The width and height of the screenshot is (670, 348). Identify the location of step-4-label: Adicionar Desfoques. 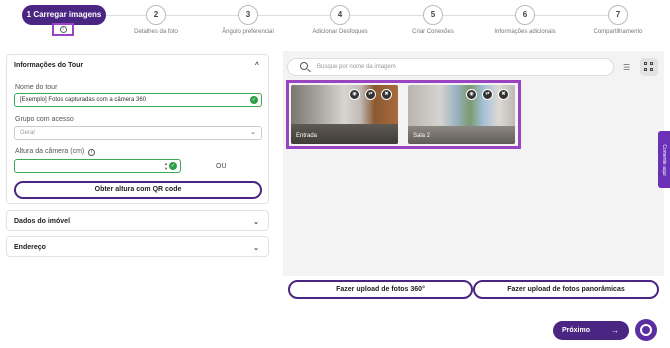
(340, 32).